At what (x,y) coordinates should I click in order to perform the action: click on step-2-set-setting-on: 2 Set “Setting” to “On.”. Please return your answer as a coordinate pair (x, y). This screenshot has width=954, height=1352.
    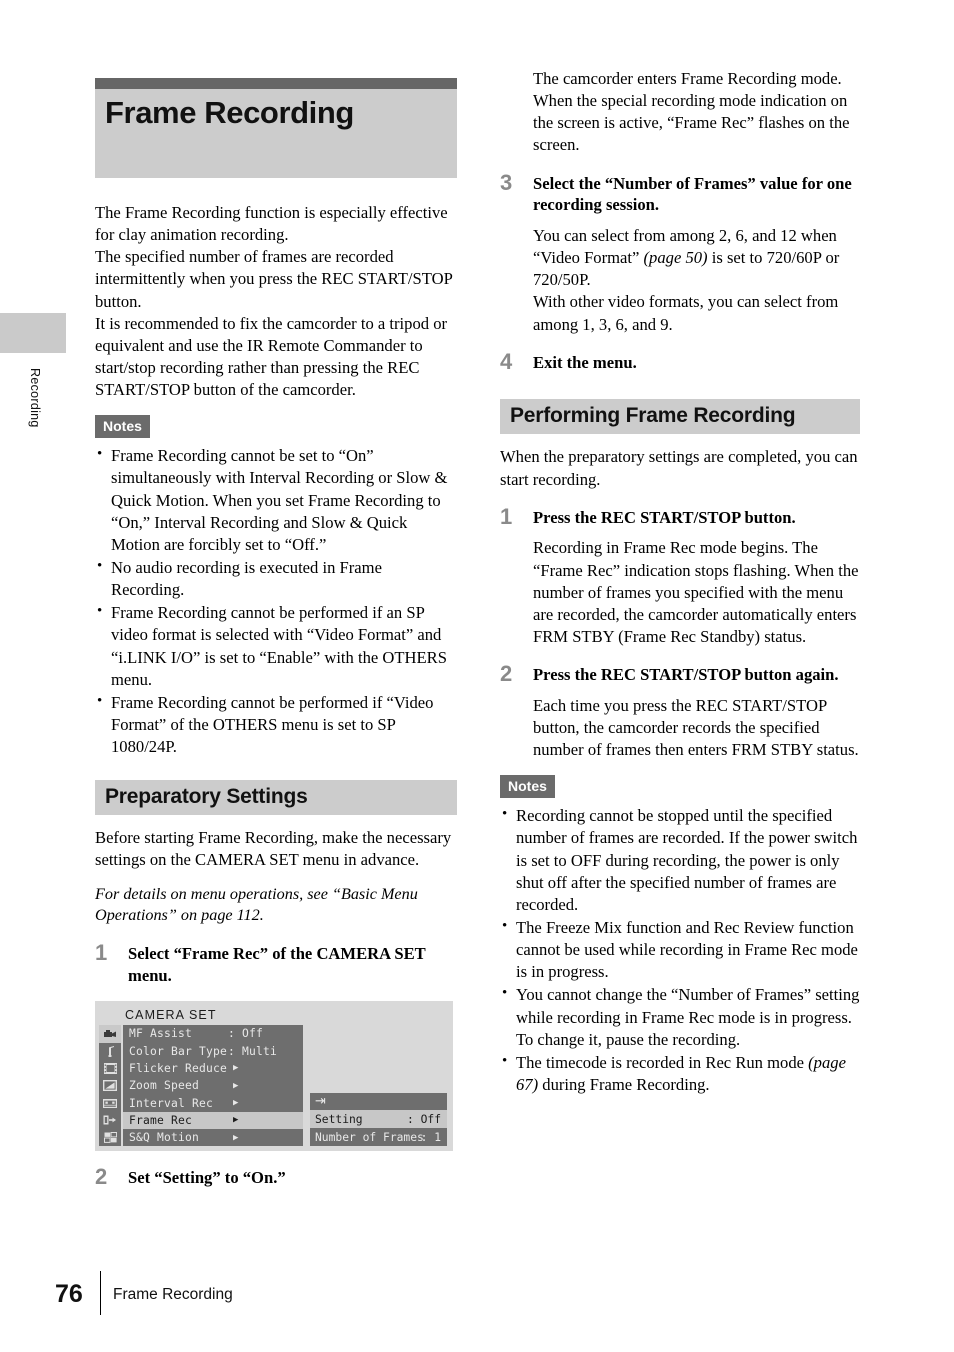
    Looking at the image, I should click on (276, 1177).